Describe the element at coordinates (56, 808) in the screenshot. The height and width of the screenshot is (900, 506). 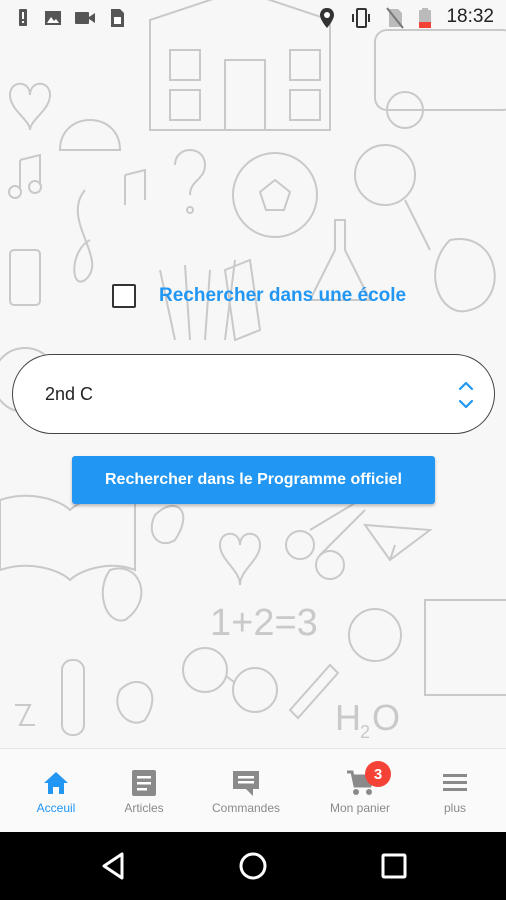
I see `nav-label-acceuil: Acceuil` at that location.